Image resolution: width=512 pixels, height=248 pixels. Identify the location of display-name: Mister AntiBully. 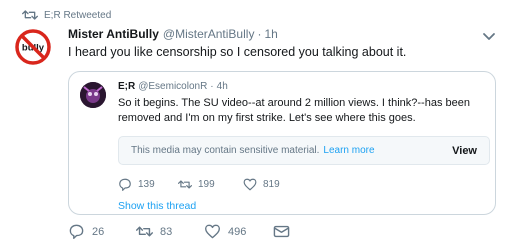
(113, 34).